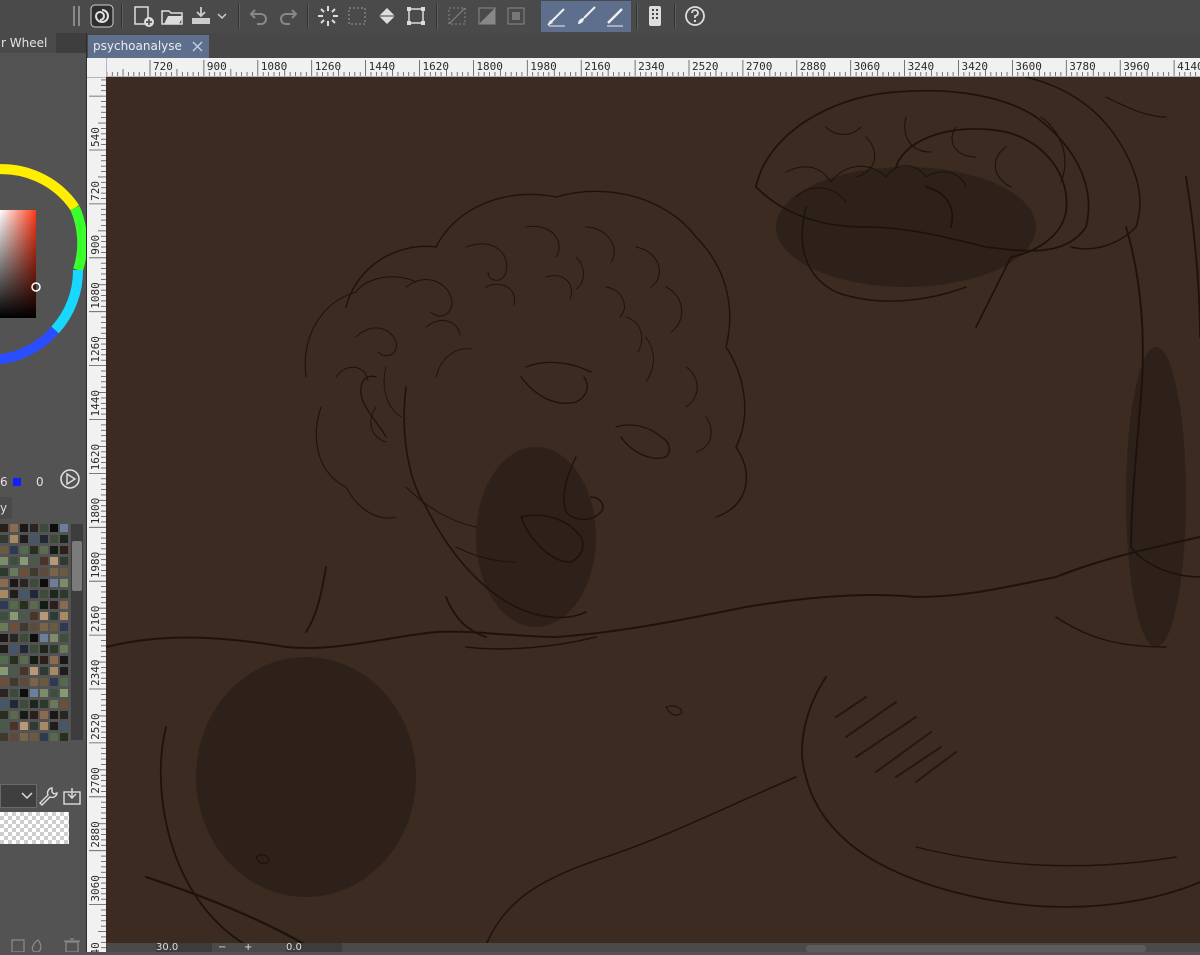  I want to click on blend-mode-select, so click(18, 796).